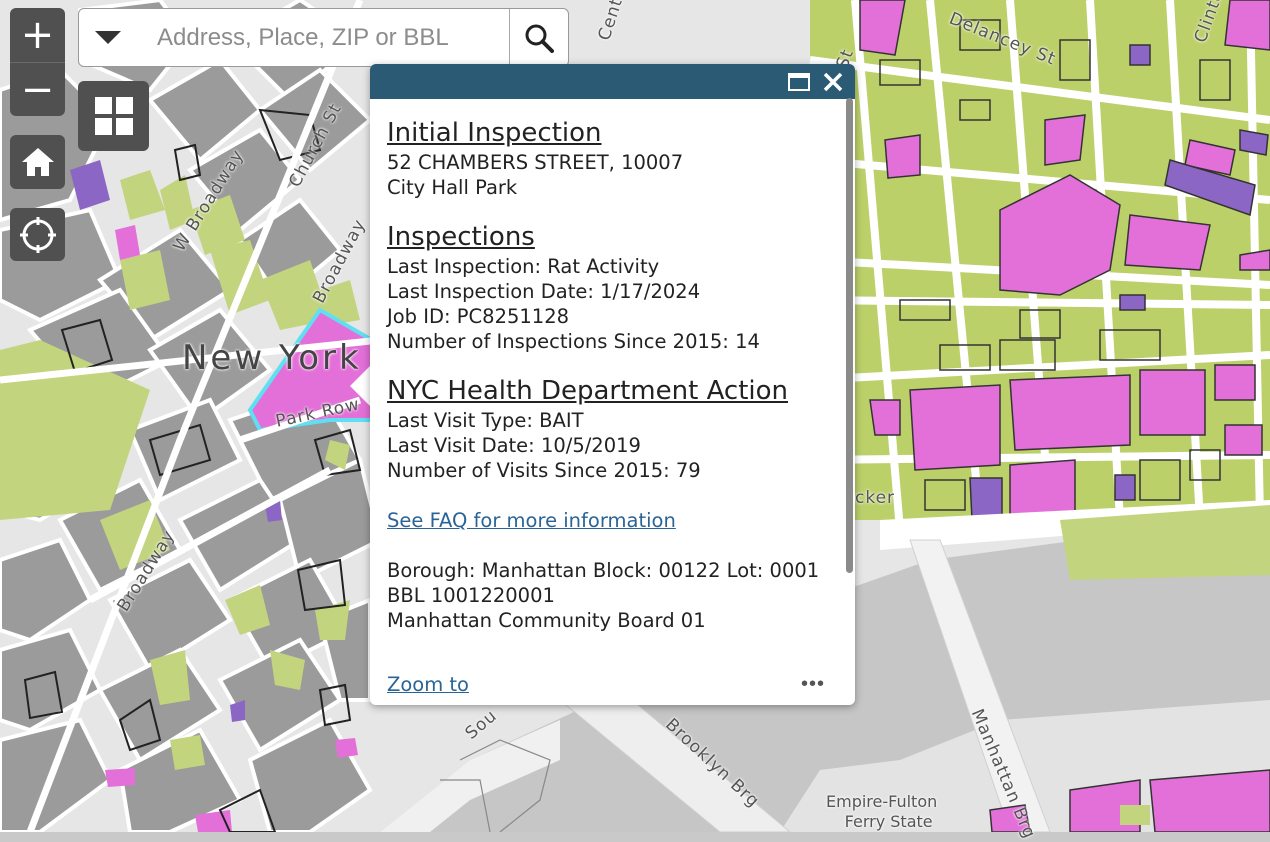 The width and height of the screenshot is (1270, 842). I want to click on zoom-to-link: Zoom to, so click(428, 684).